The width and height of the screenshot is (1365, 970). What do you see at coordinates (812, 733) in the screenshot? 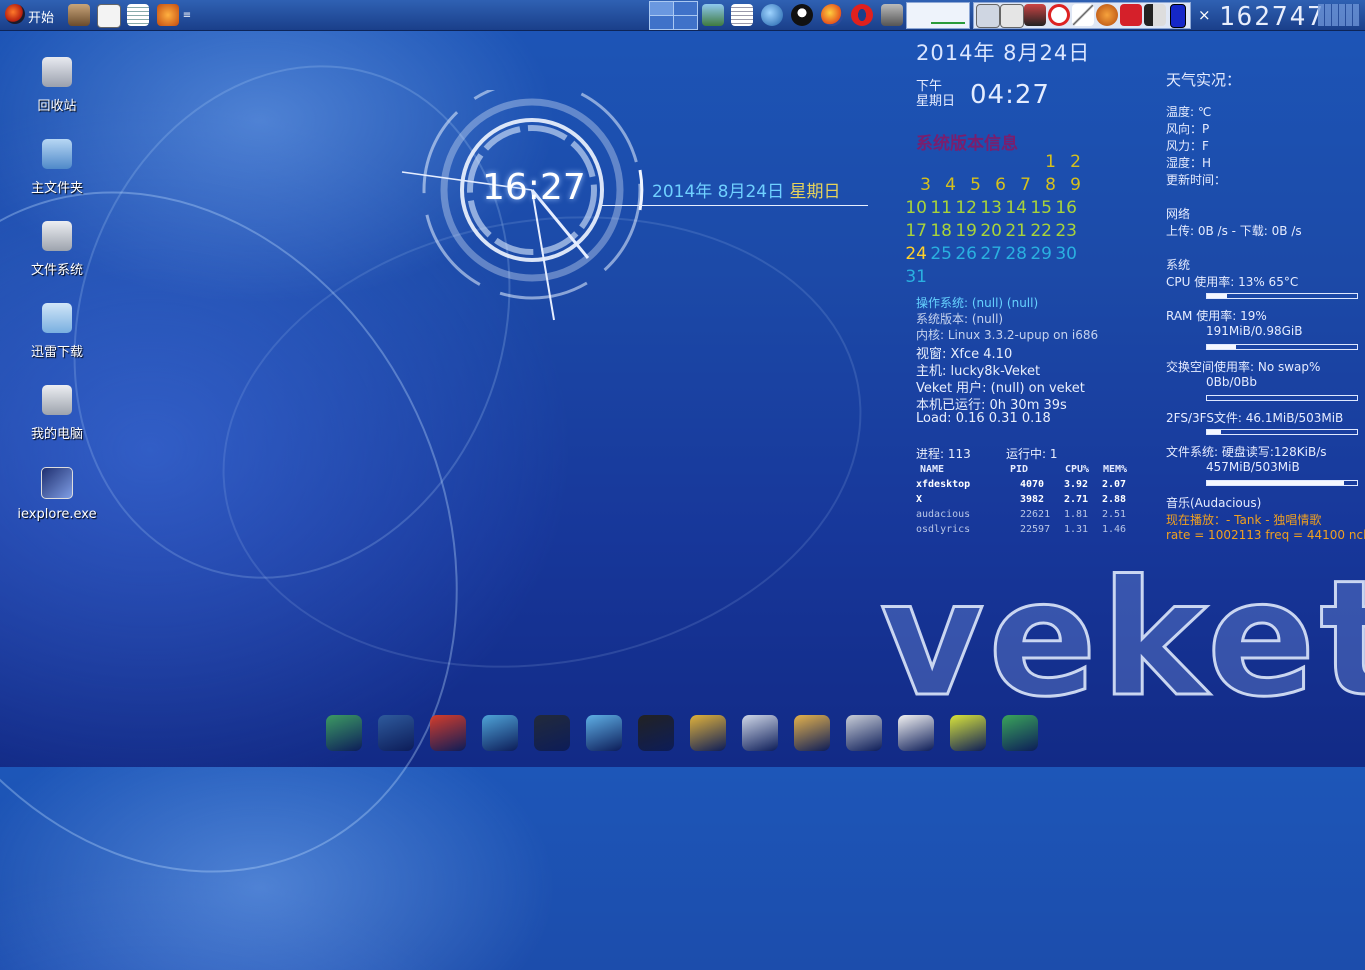
I see `palette-icon` at bounding box center [812, 733].